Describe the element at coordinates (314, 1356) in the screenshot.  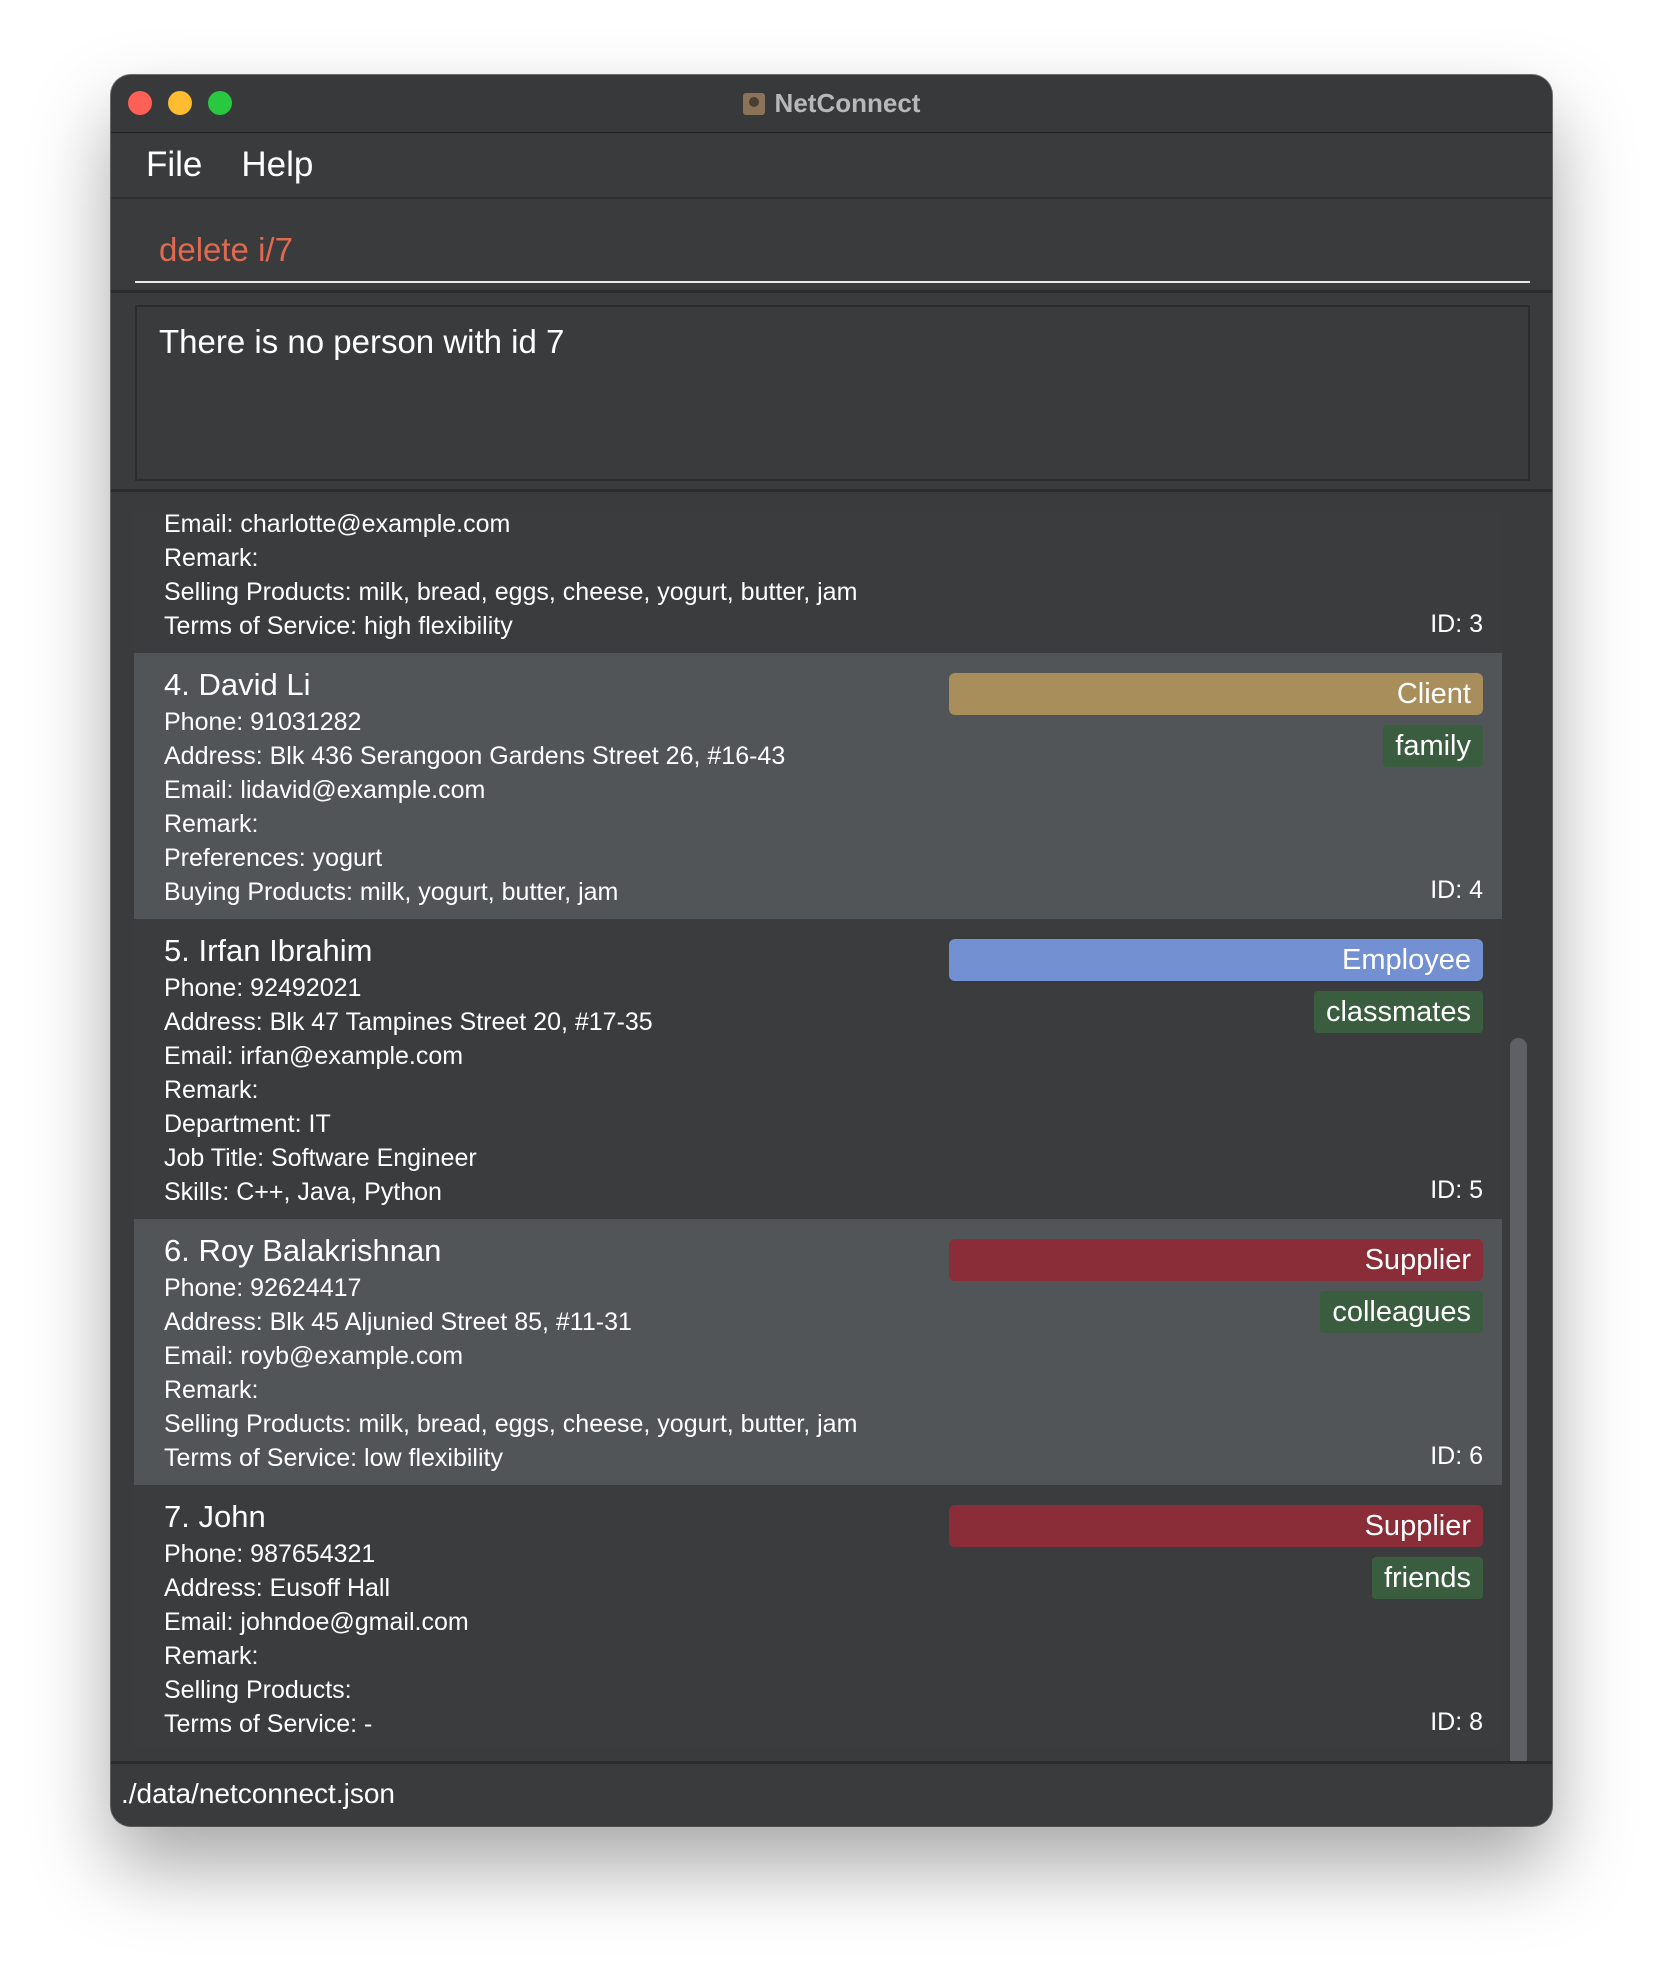
I see `person-email: Email: royb@example.com` at that location.